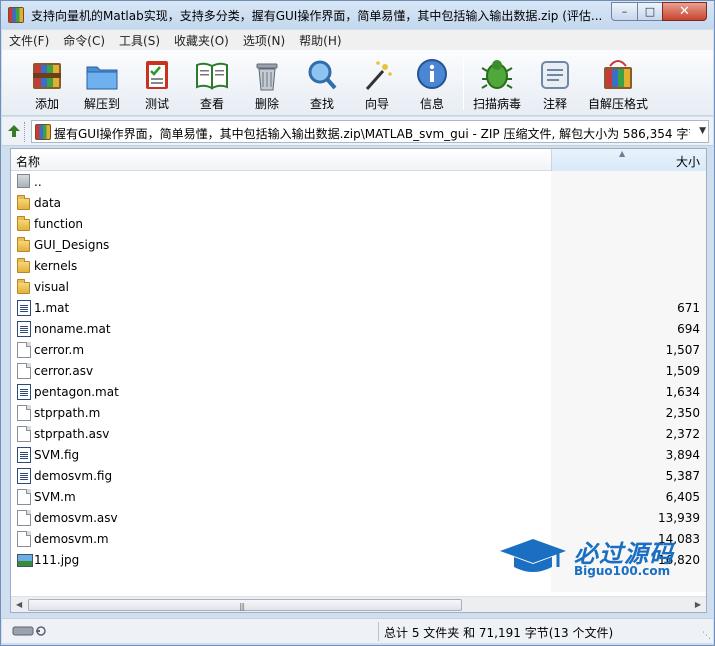 The image size is (715, 646). What do you see at coordinates (432, 74) in the screenshot?
I see `info-icon` at bounding box center [432, 74].